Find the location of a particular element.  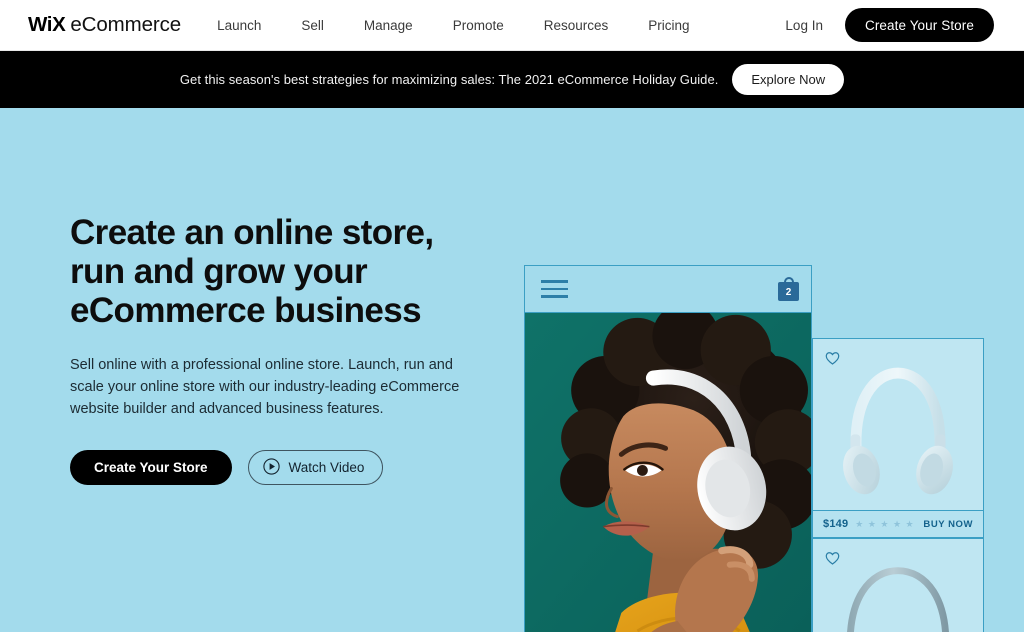

wix-ecommerce-logo: WiX eCommerce is located at coordinates (104, 25).